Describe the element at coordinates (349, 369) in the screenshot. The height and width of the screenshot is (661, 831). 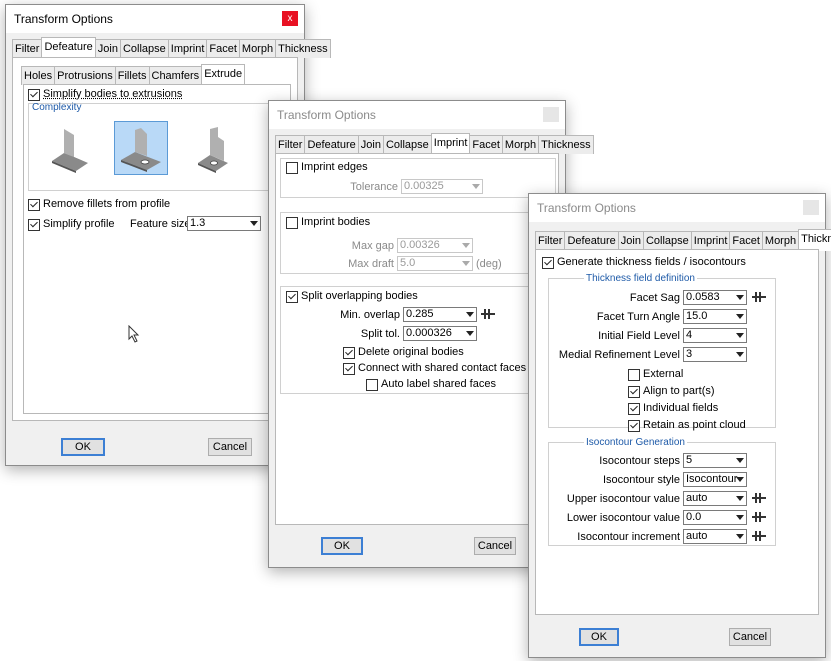
I see `connect-shared-checkbox` at that location.